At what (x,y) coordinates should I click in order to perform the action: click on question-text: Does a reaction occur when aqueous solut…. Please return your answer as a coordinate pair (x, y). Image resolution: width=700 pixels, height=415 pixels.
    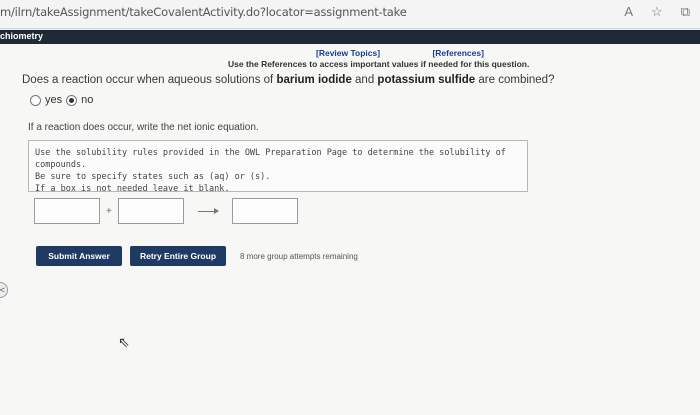
    Looking at the image, I should click on (288, 80).